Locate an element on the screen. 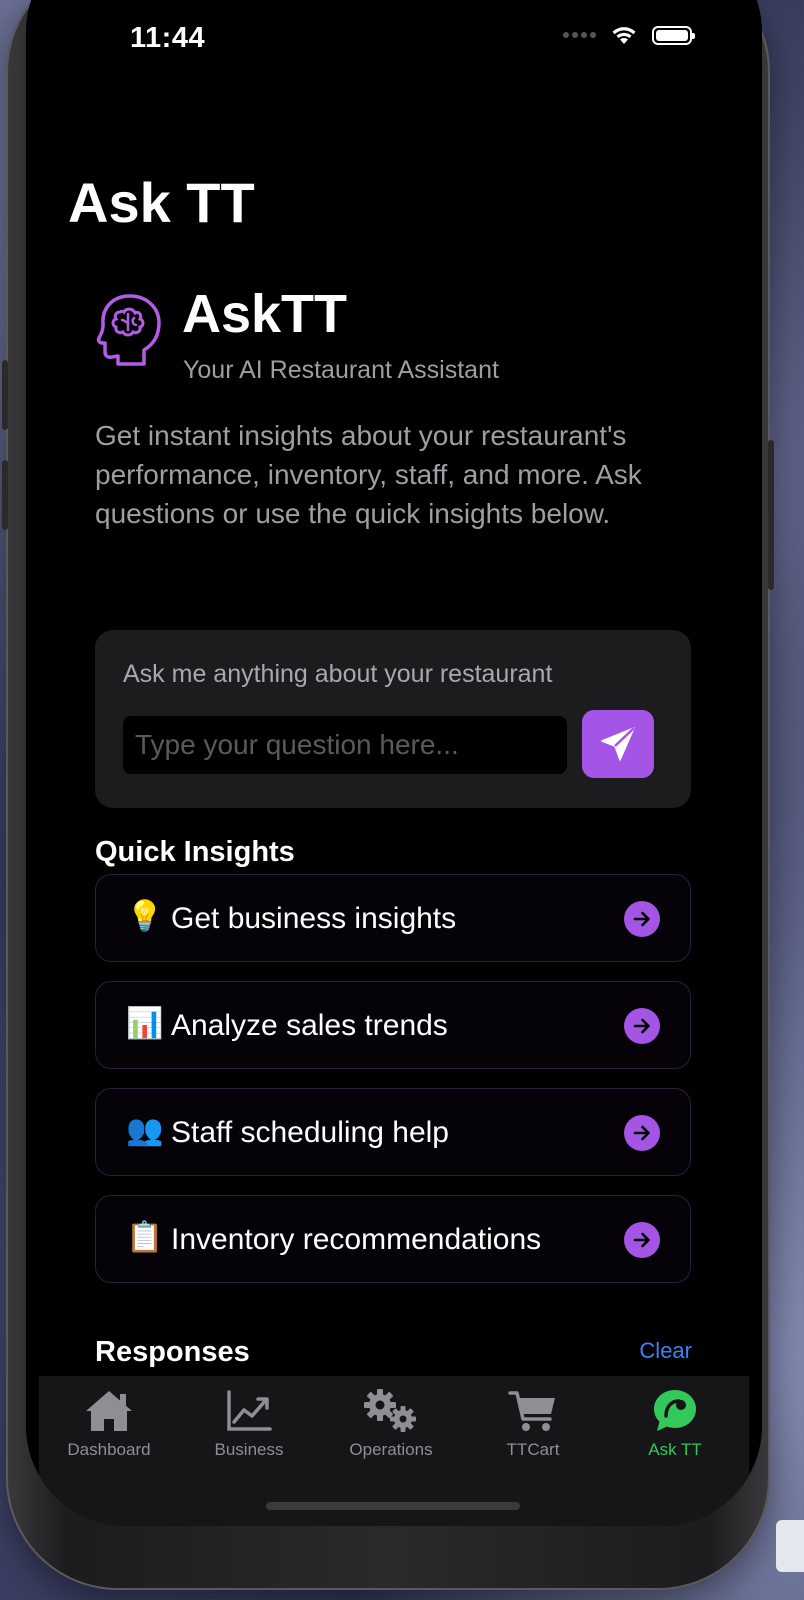  tab-ask-tt: Ask TT is located at coordinates (675, 1428).